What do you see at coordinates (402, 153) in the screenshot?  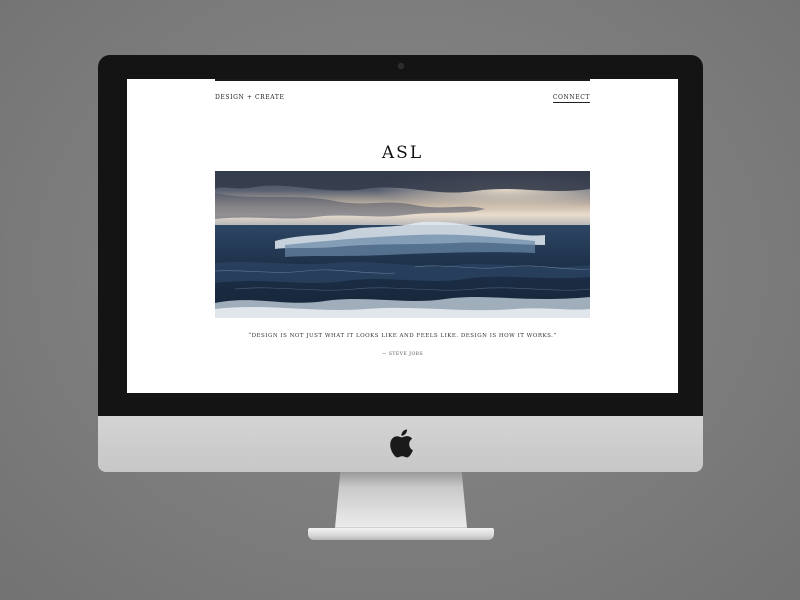 I see `site-logo: ASL` at bounding box center [402, 153].